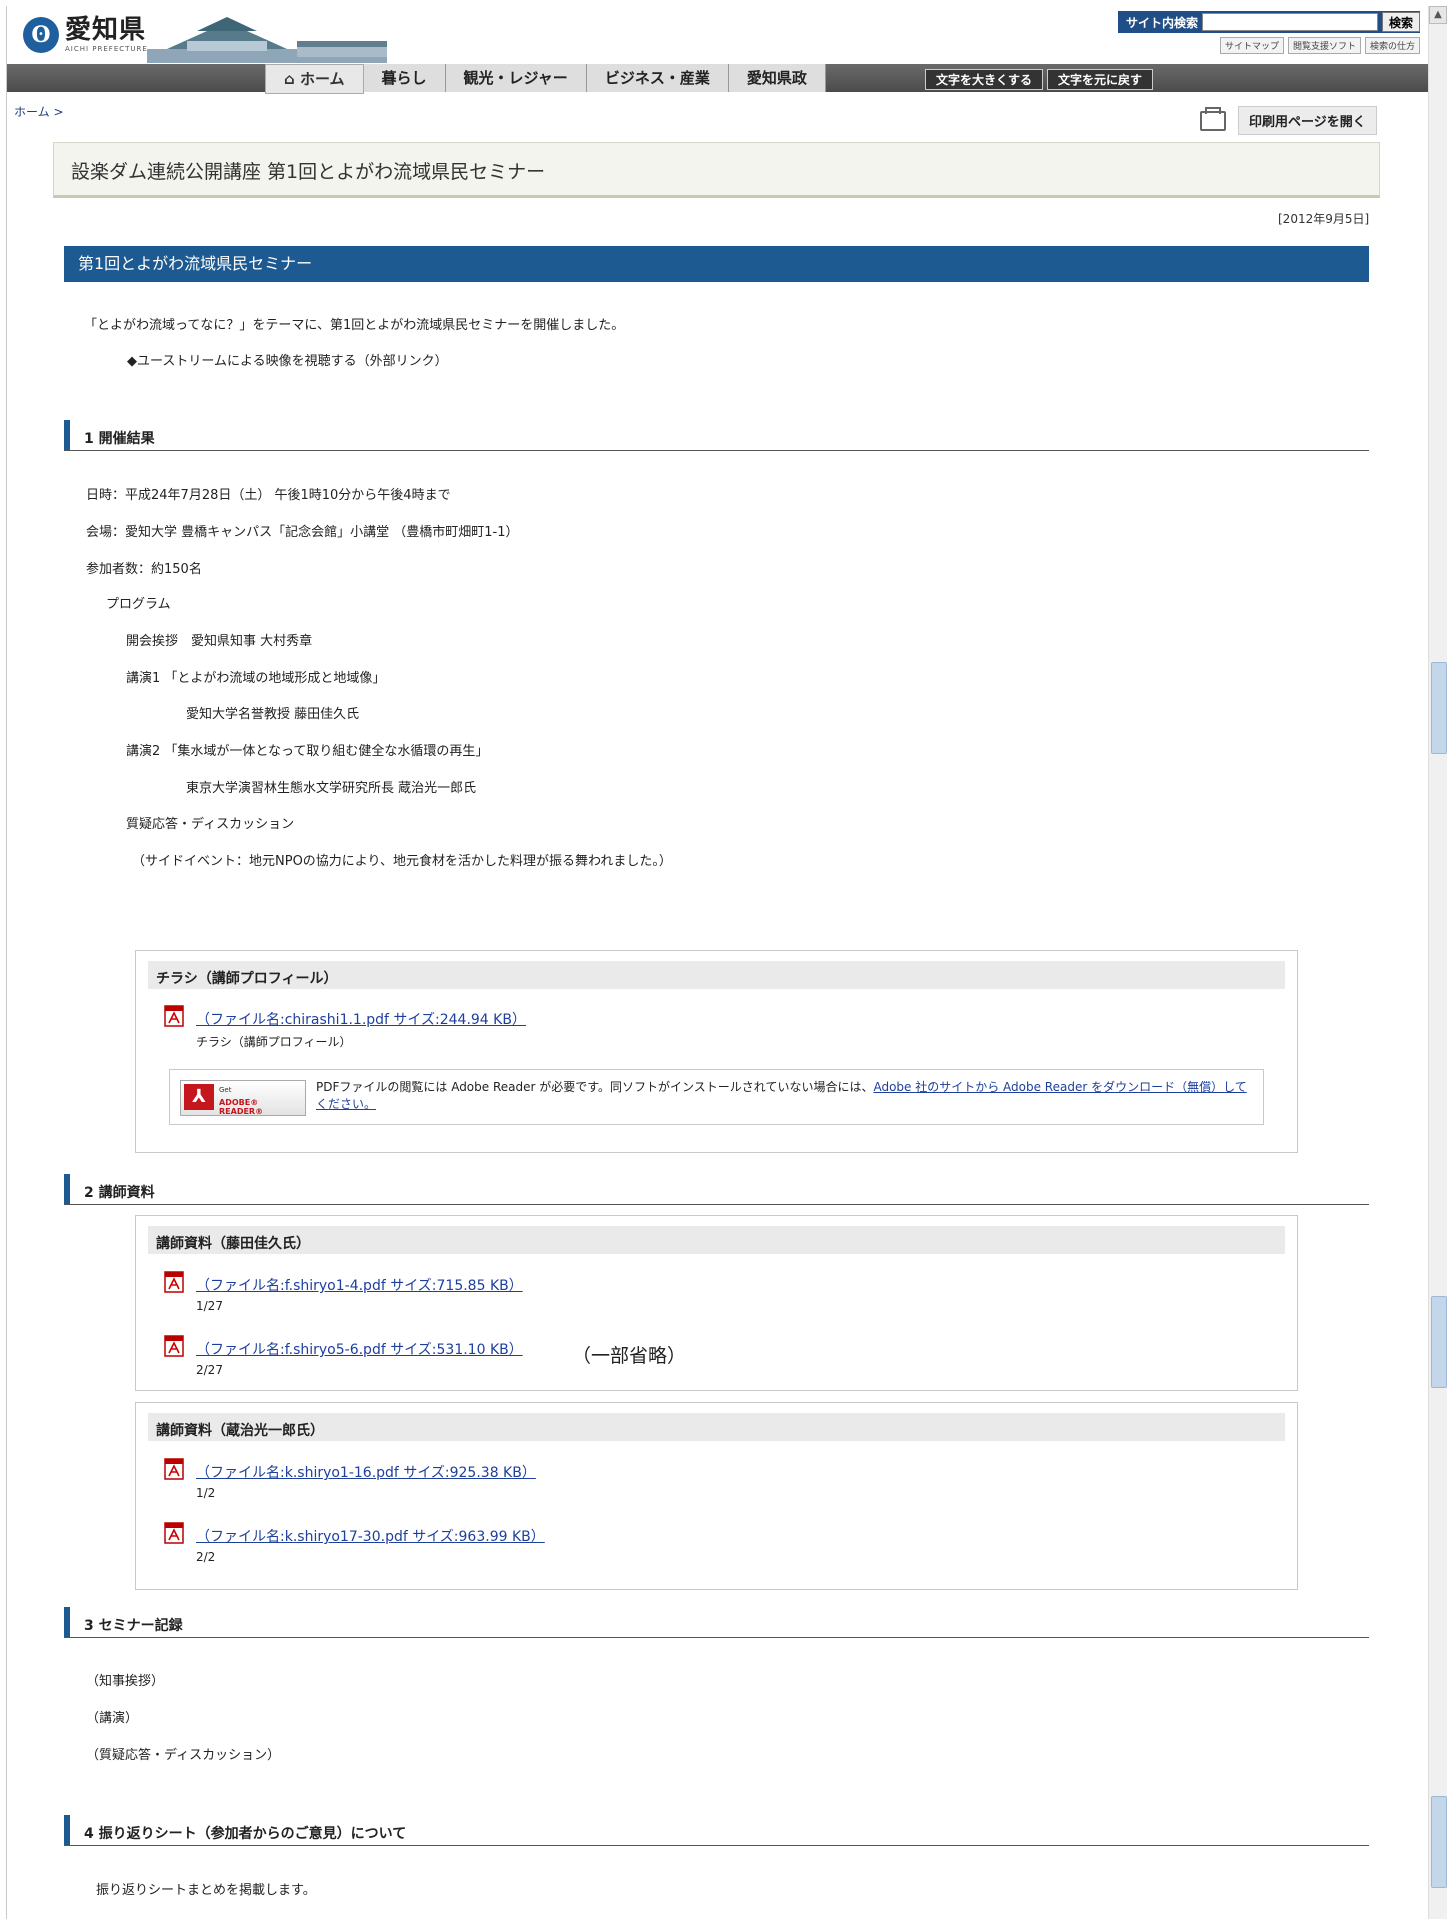  I want to click on flyer-file-desc: チラシ（講師プロフィール）, so click(274, 1042).